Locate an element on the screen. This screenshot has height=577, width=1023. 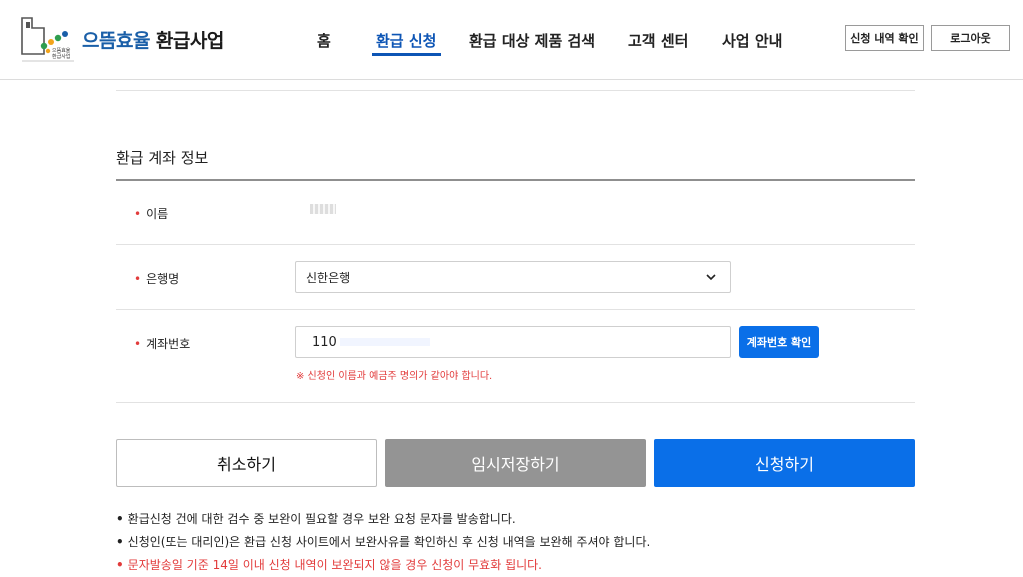
chevron-down-icon is located at coordinates (711, 277).